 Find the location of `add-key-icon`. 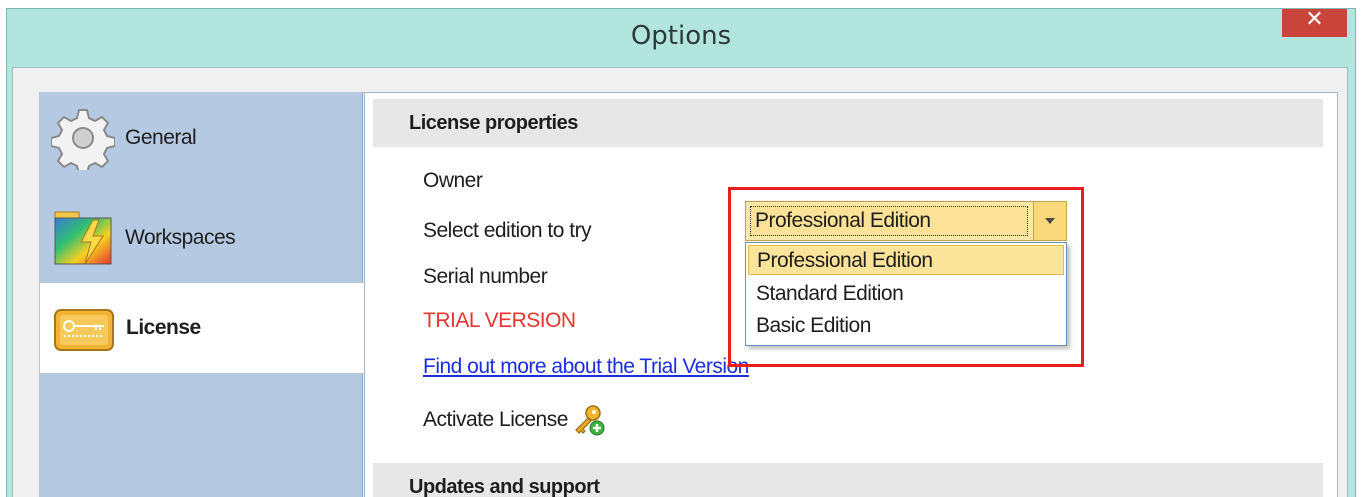

add-key-icon is located at coordinates (590, 420).